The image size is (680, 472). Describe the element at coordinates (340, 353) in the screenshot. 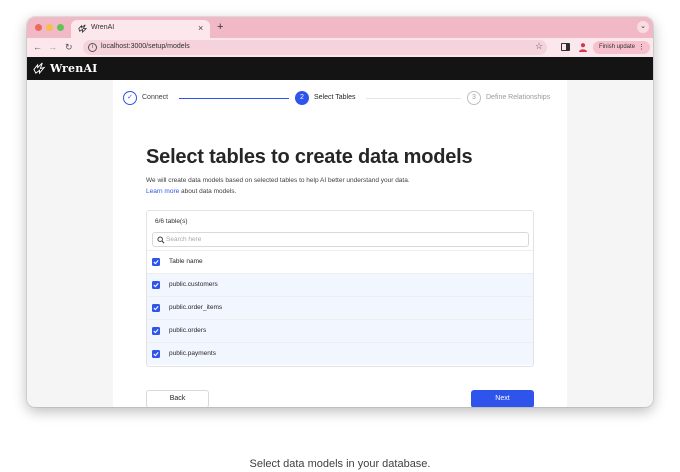

I see `table-row: public.payments` at that location.